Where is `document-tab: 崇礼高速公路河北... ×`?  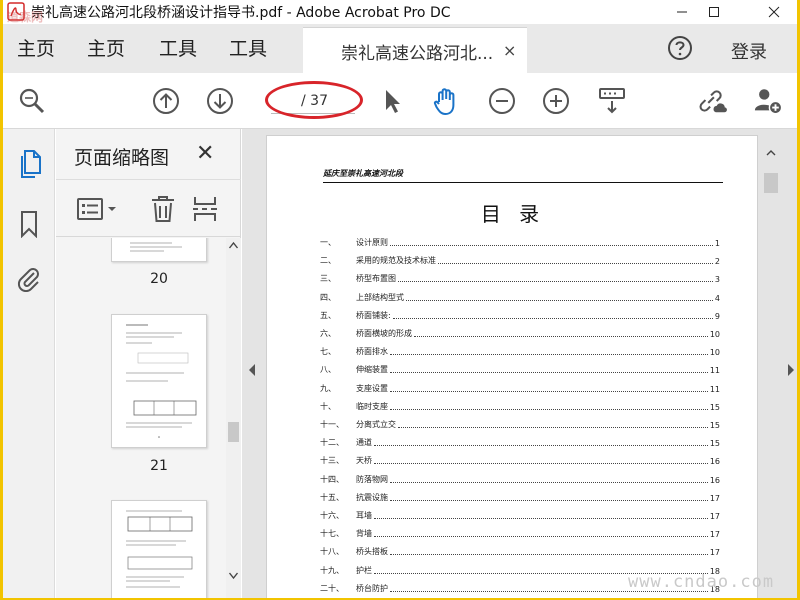
document-tab: 崇礼高速公路河北... × is located at coordinates (415, 50).